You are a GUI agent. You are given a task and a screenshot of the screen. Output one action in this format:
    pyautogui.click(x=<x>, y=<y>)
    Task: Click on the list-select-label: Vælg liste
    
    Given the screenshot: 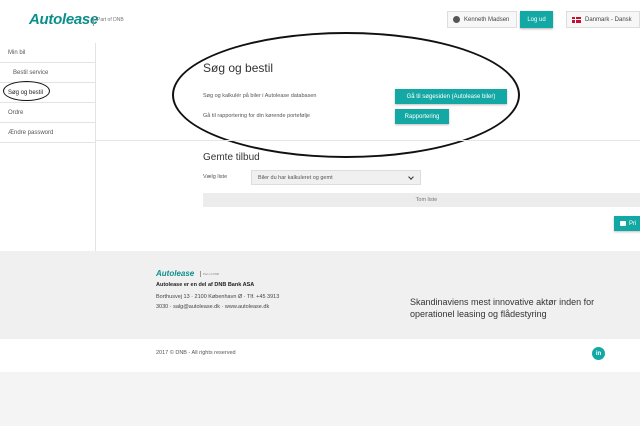 What is the action you would take?
    pyautogui.click(x=215, y=177)
    